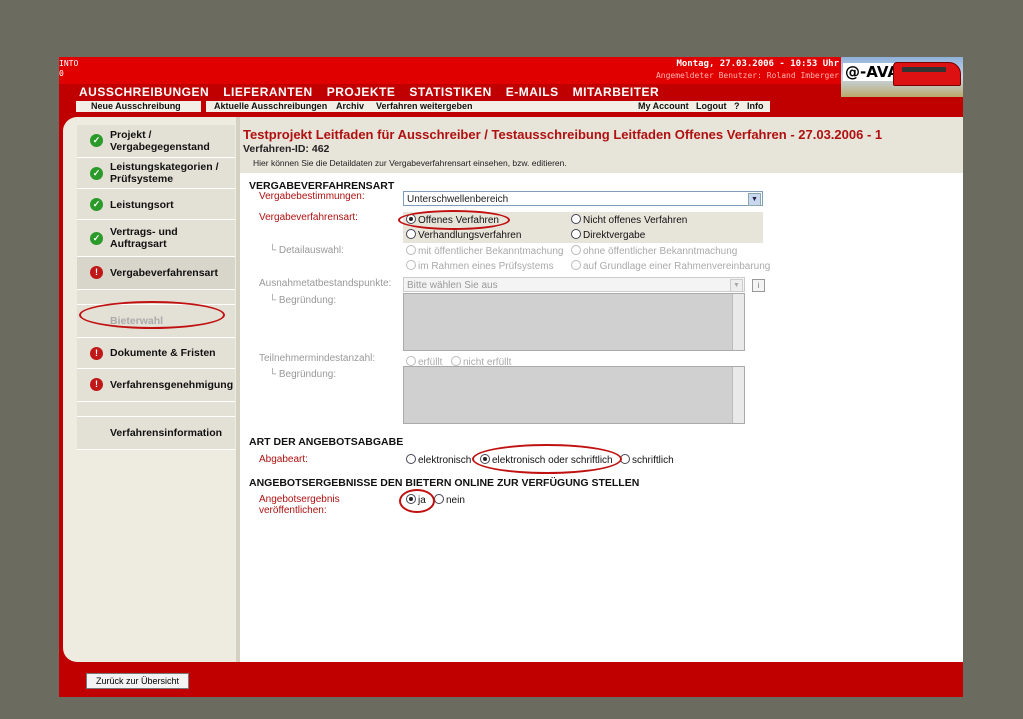 The image size is (1023, 719). Describe the element at coordinates (350, 106) in the screenshot. I see `subnav-archive: Archiv` at that location.